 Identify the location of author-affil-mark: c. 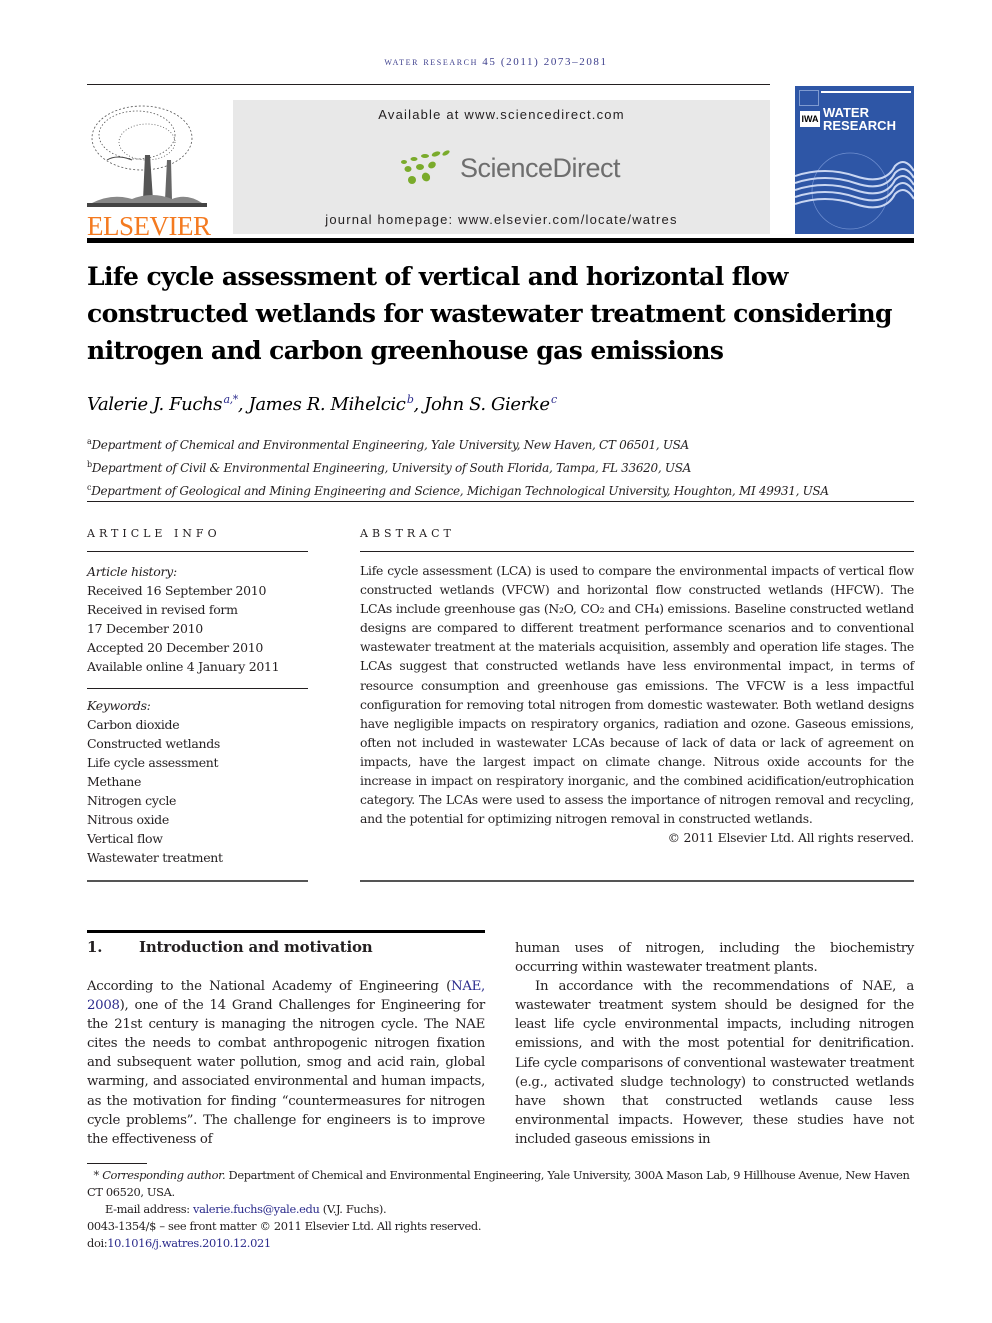
(554, 399).